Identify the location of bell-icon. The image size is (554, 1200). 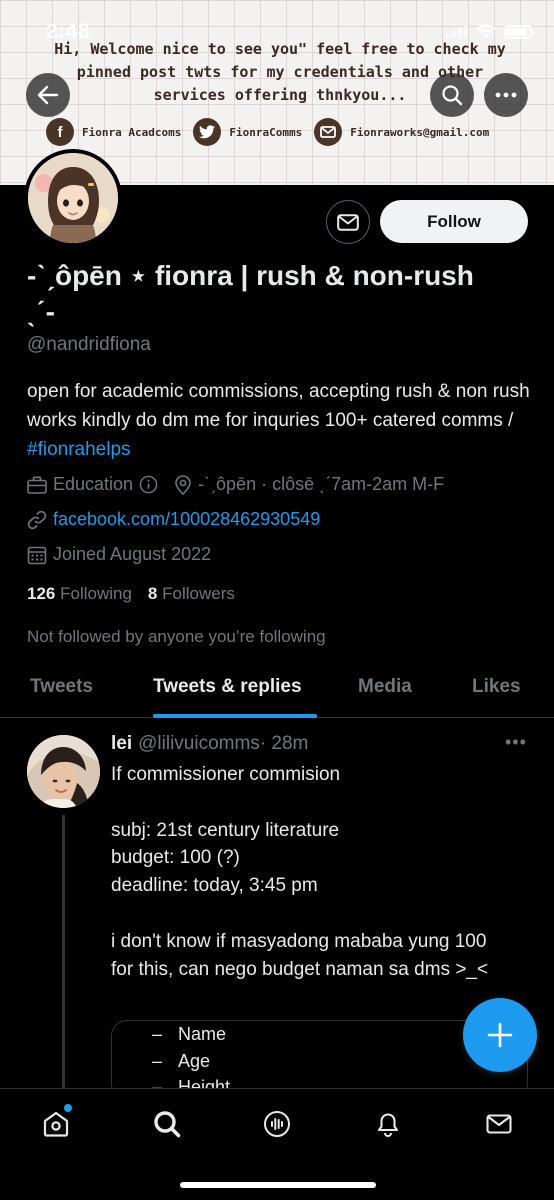
(388, 1125).